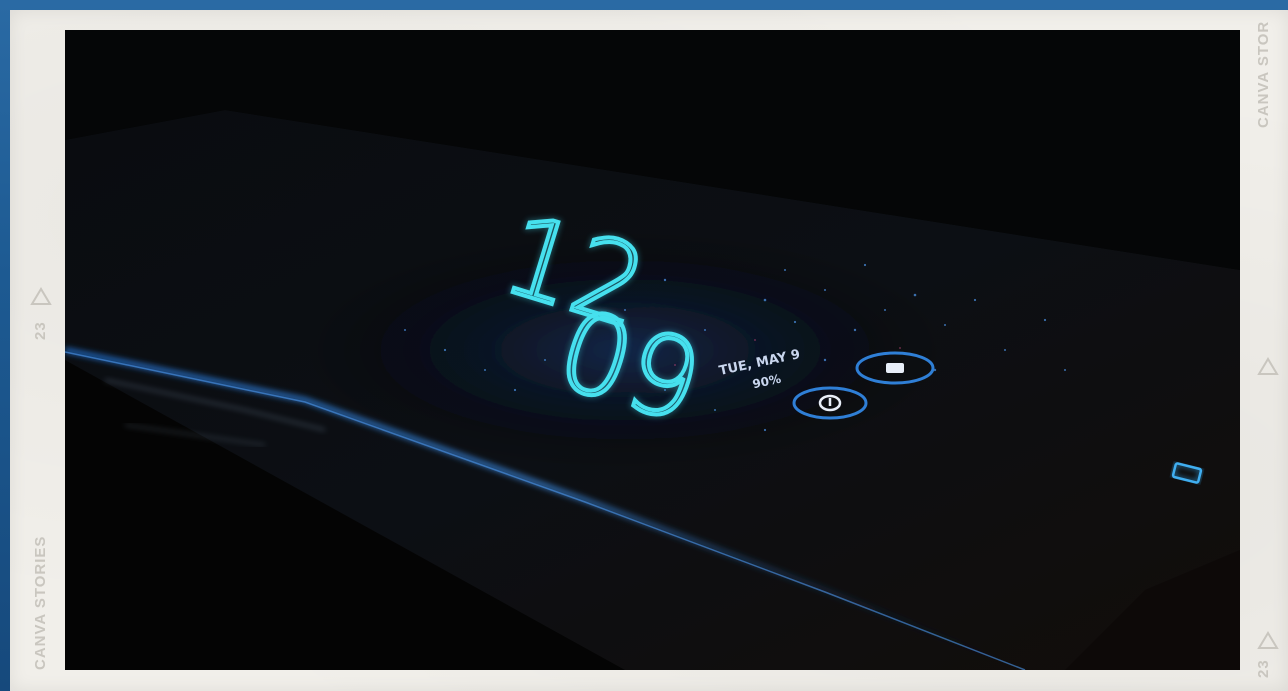  Describe the element at coordinates (40, 330) in the screenshot. I see `frame-number-left: 23` at that location.